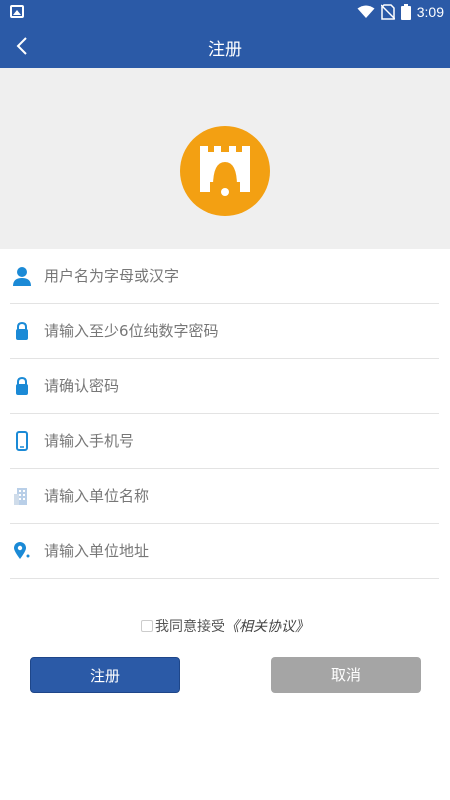 The height and width of the screenshot is (800, 450). Describe the element at coordinates (366, 11) in the screenshot. I see `wifi-icon` at that location.